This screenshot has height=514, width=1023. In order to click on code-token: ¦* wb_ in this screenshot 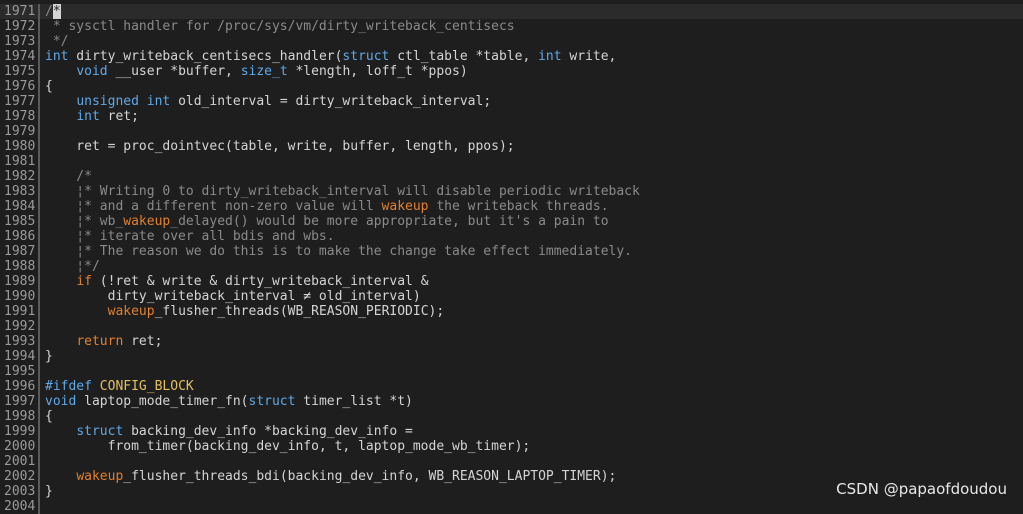, I will do `click(84, 221)`.